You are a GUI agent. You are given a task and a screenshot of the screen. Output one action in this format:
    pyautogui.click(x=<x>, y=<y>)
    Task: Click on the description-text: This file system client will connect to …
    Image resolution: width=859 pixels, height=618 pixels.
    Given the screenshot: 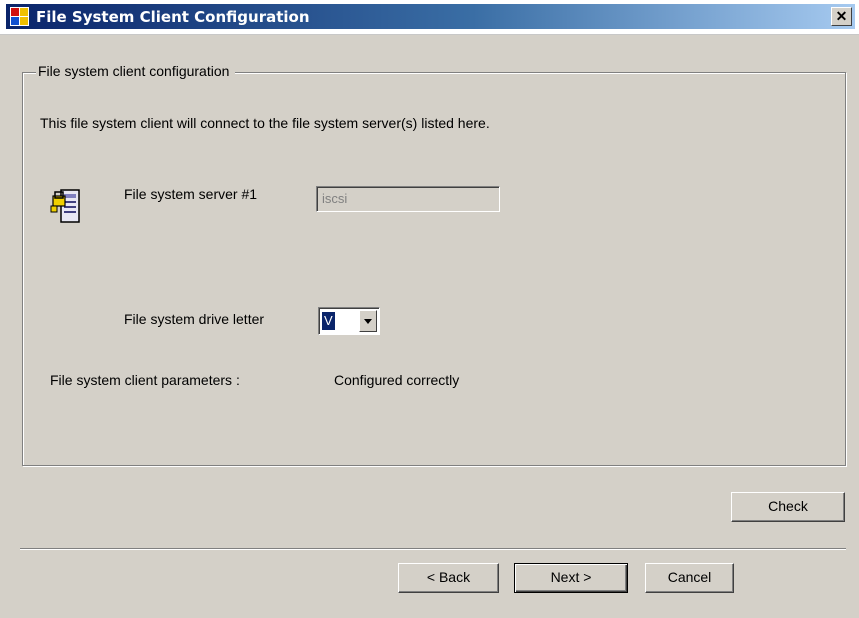 What is the action you would take?
    pyautogui.click(x=265, y=123)
    